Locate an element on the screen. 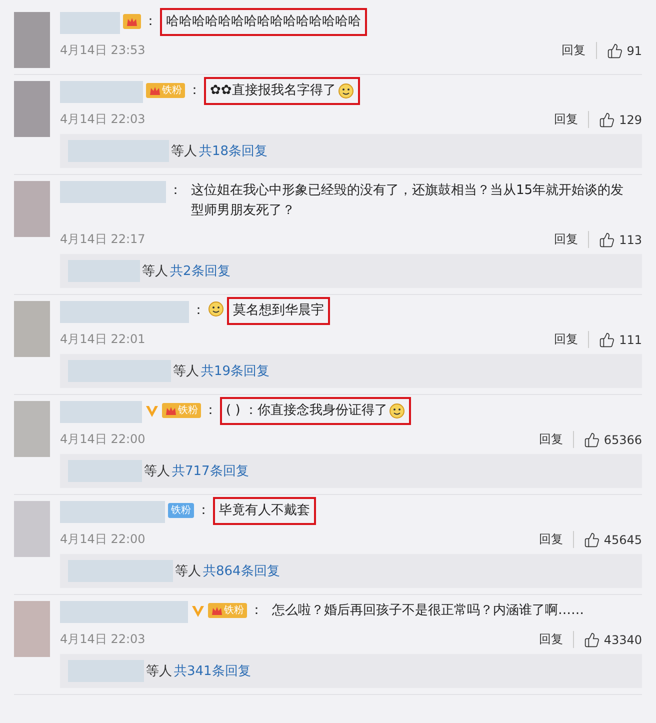  like-button: 113 is located at coordinates (620, 240).